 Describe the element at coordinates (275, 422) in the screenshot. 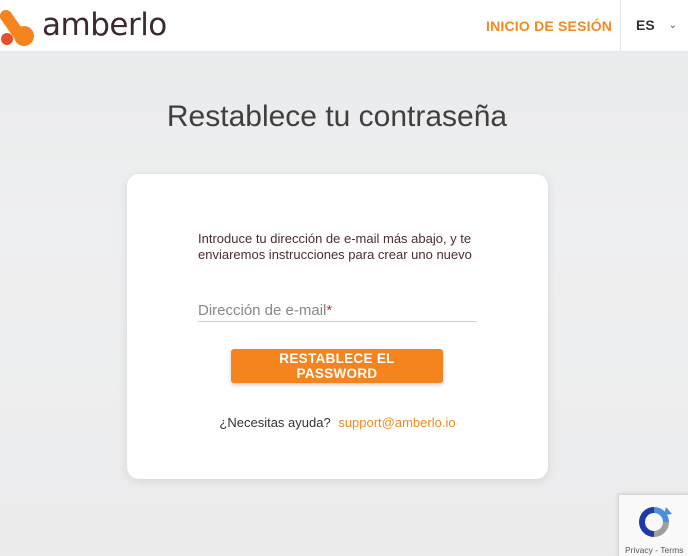

I see `help-text: ¿Necesitas ayuda?` at that location.